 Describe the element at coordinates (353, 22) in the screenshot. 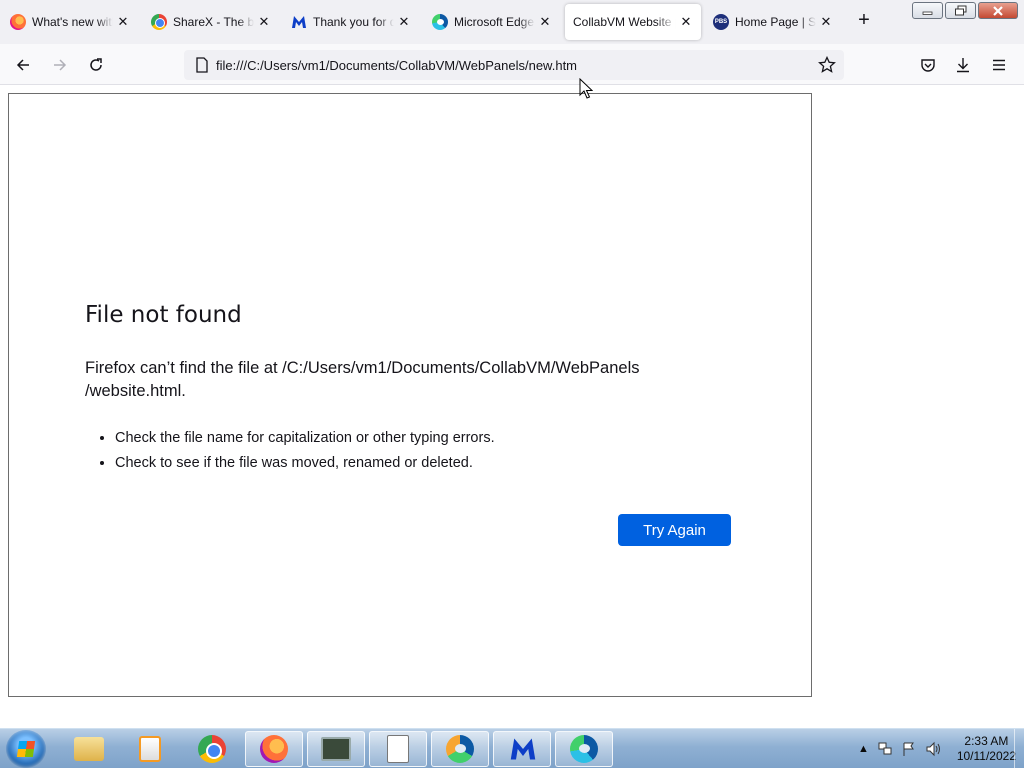

I see `tab-title: Thank you for d` at that location.